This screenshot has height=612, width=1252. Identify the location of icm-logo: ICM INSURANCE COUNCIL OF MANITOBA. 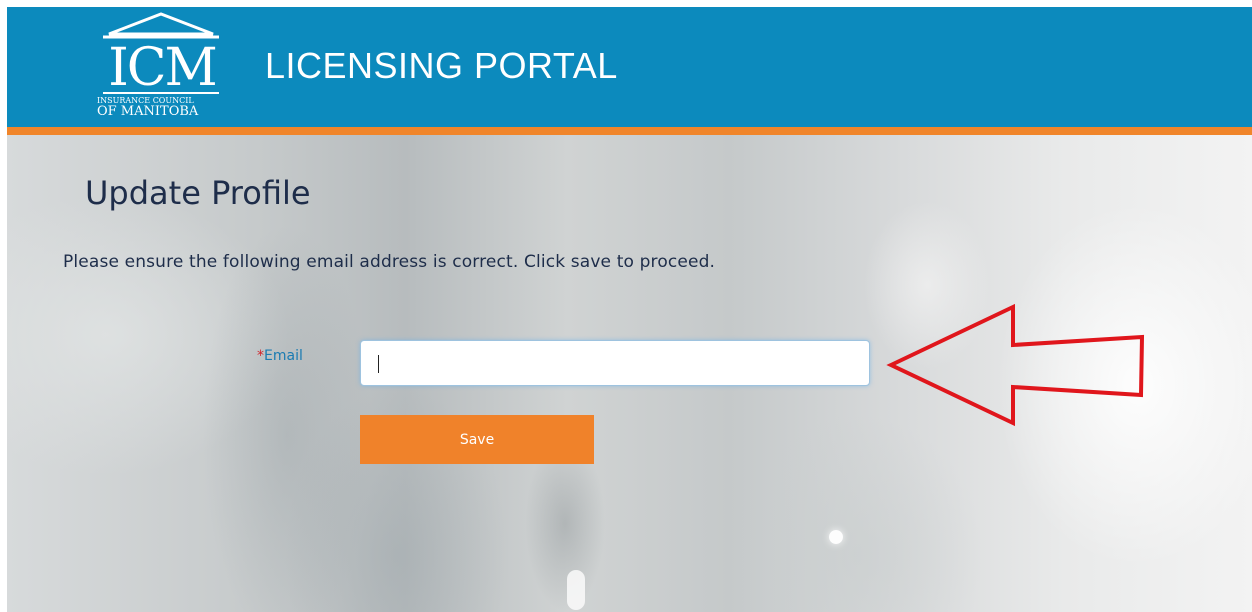
(161, 68).